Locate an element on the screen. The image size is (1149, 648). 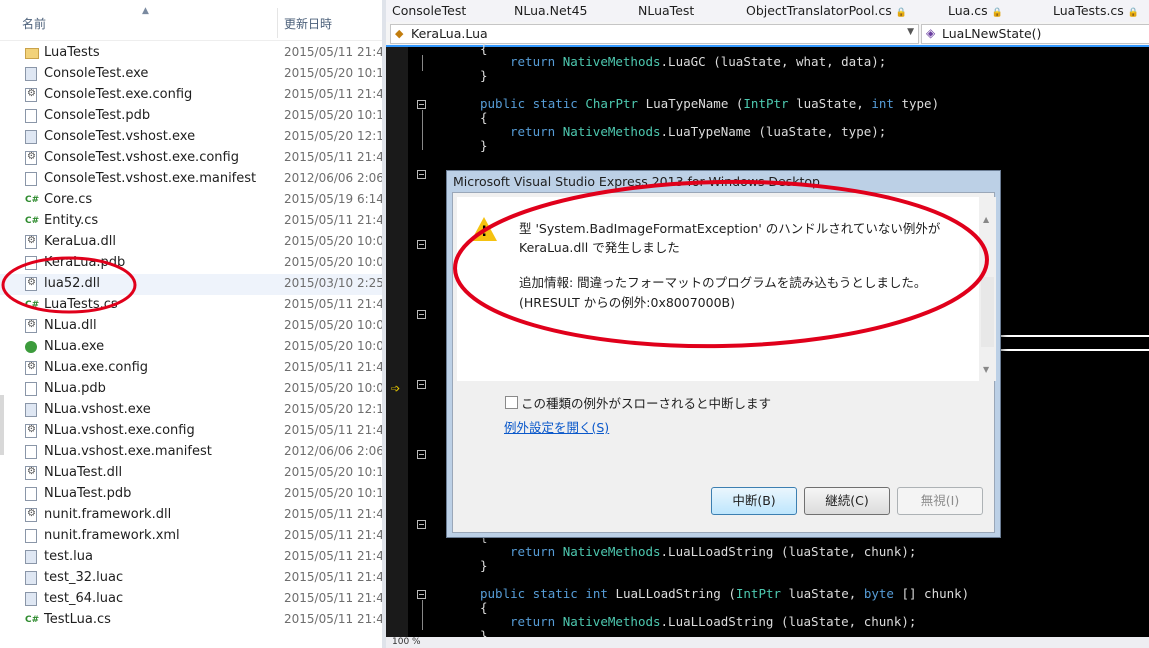
luac-file-icon is located at coordinates (31, 578).